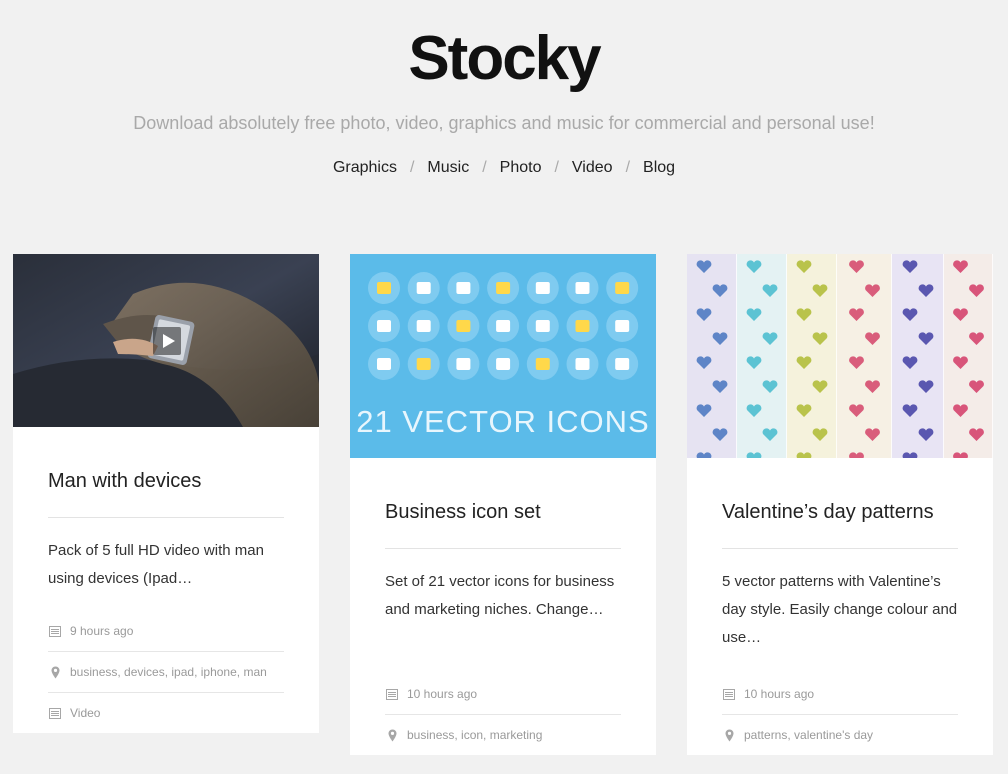 The height and width of the screenshot is (774, 1008). Describe the element at coordinates (166, 713) in the screenshot. I see `card-category-row: Video` at that location.